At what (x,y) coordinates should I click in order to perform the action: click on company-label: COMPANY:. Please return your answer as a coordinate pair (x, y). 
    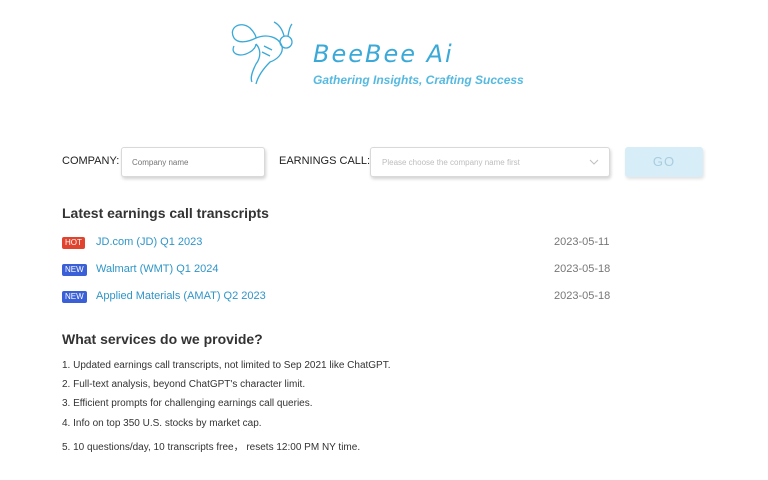
    Looking at the image, I should click on (91, 161).